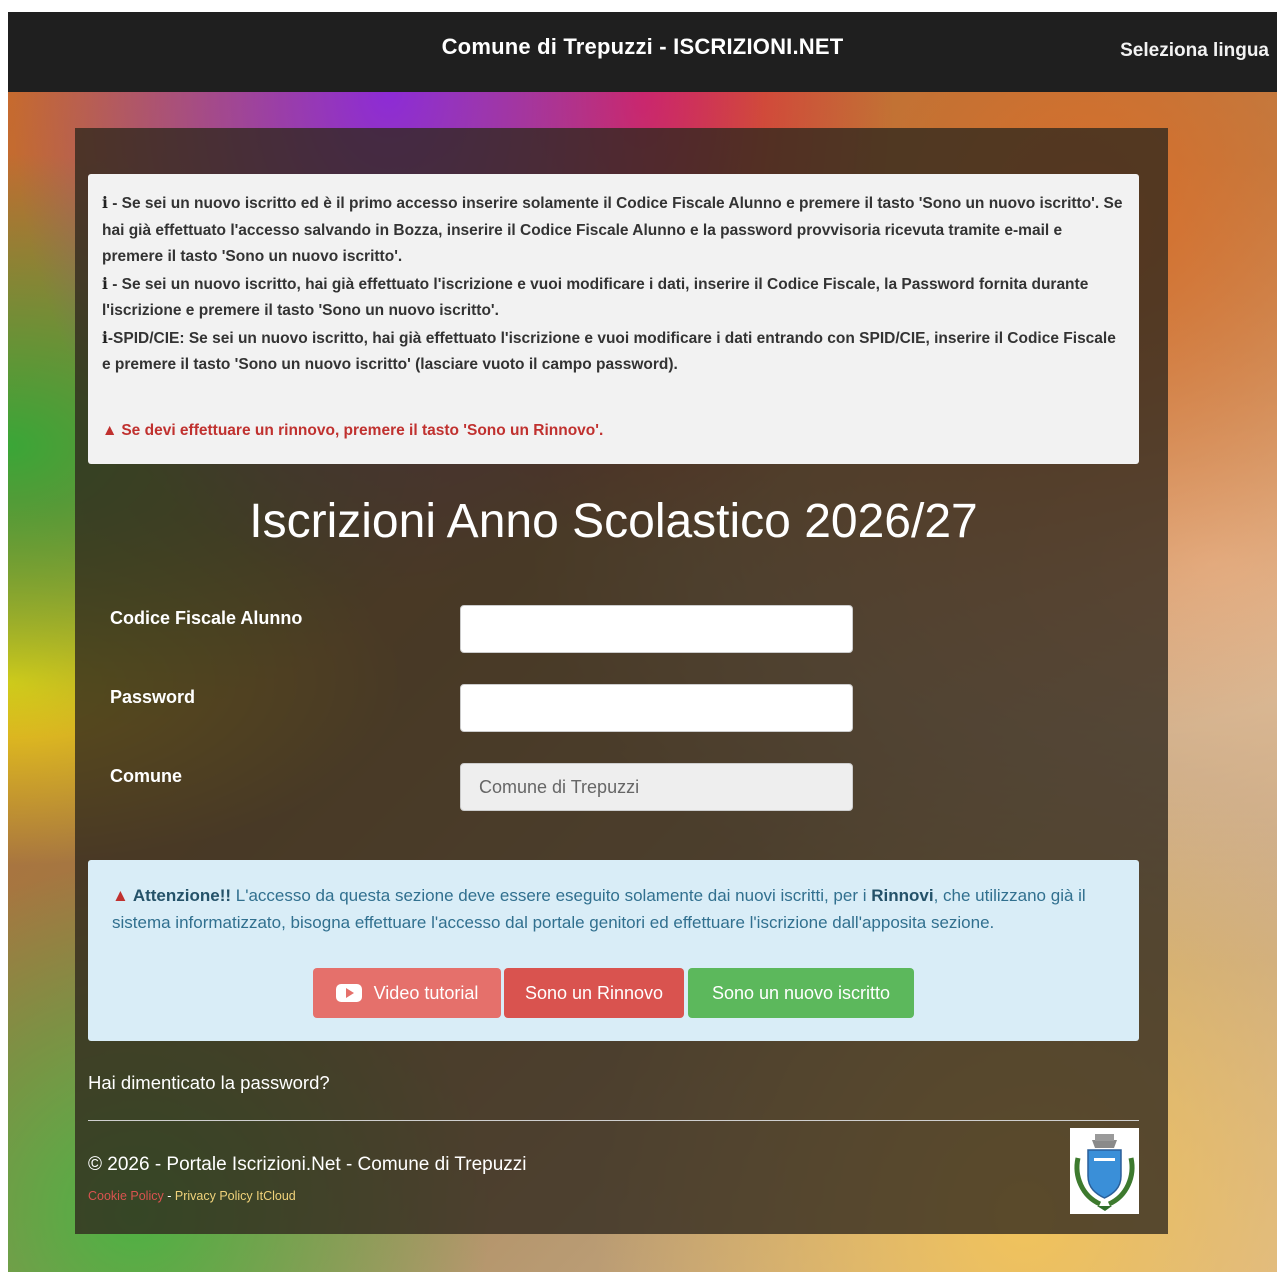 The height and width of the screenshot is (1272, 1277). I want to click on sono-un-nuovo-iscritto-button: Sono un nuovo iscritto, so click(801, 993).